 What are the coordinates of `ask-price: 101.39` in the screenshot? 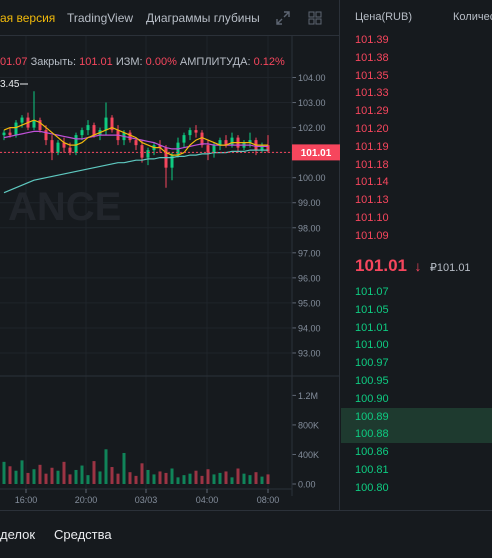 It's located at (372, 40).